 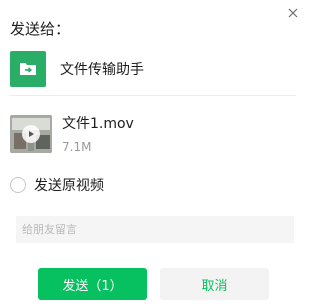 I want to click on file-transfer-icon, so click(x=28, y=69).